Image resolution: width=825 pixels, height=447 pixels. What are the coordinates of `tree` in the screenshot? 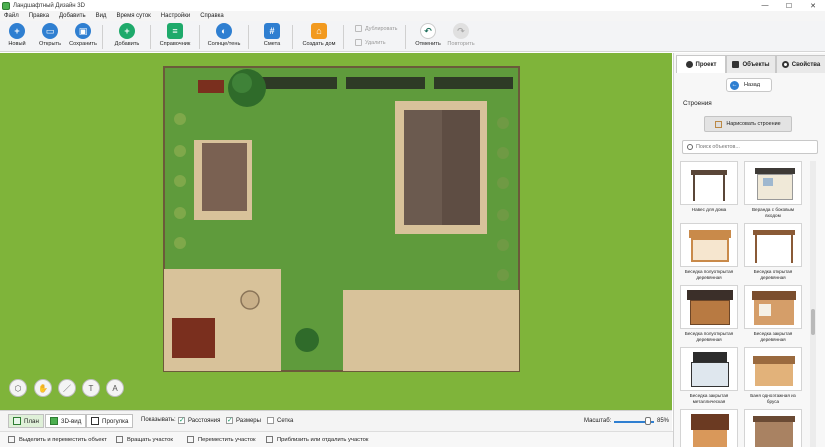 It's located at (307, 340).